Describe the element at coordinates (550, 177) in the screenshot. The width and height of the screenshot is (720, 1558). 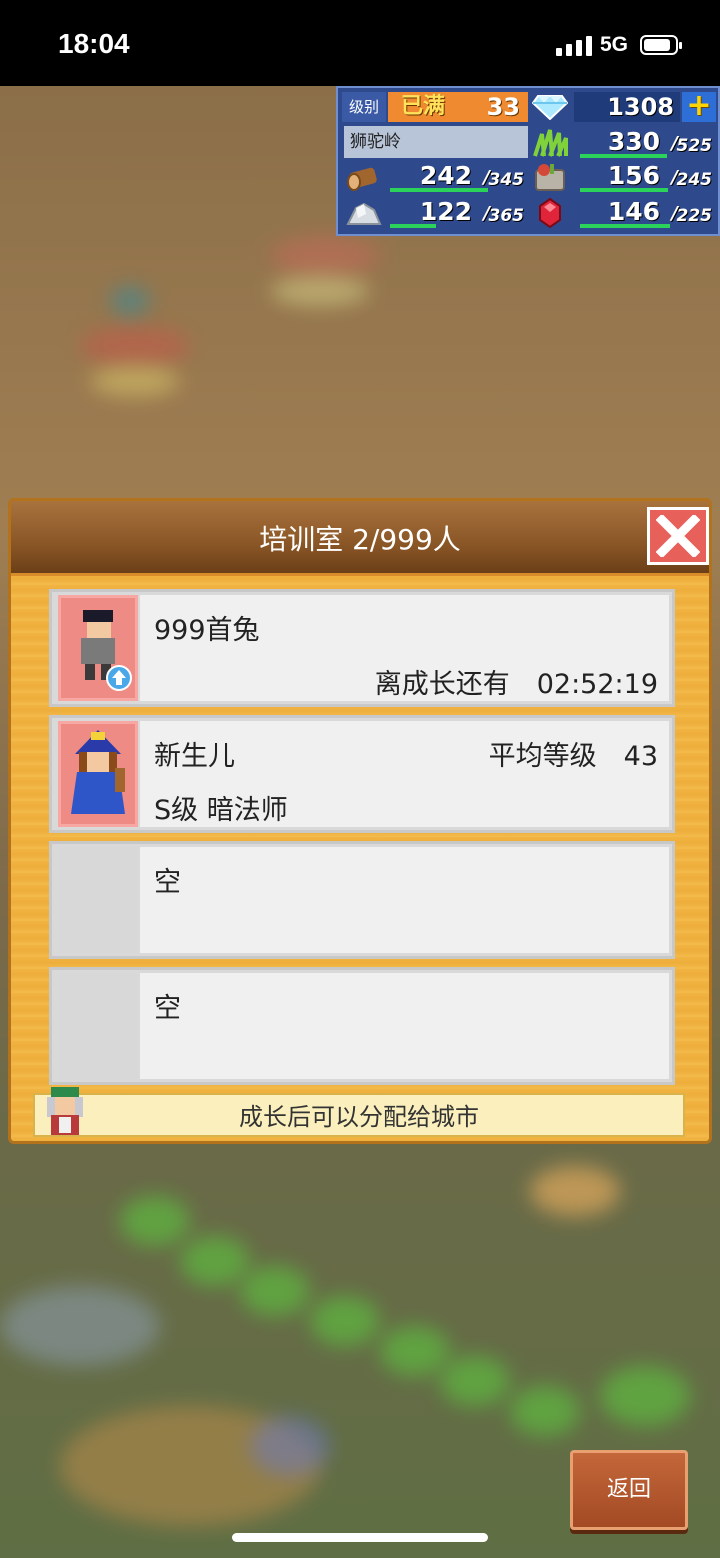
I see `food-bag-icon` at that location.